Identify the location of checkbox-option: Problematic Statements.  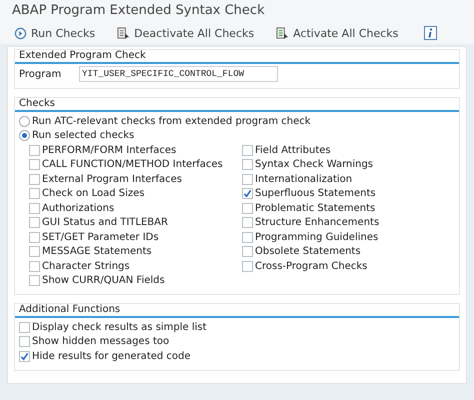
(348, 208).